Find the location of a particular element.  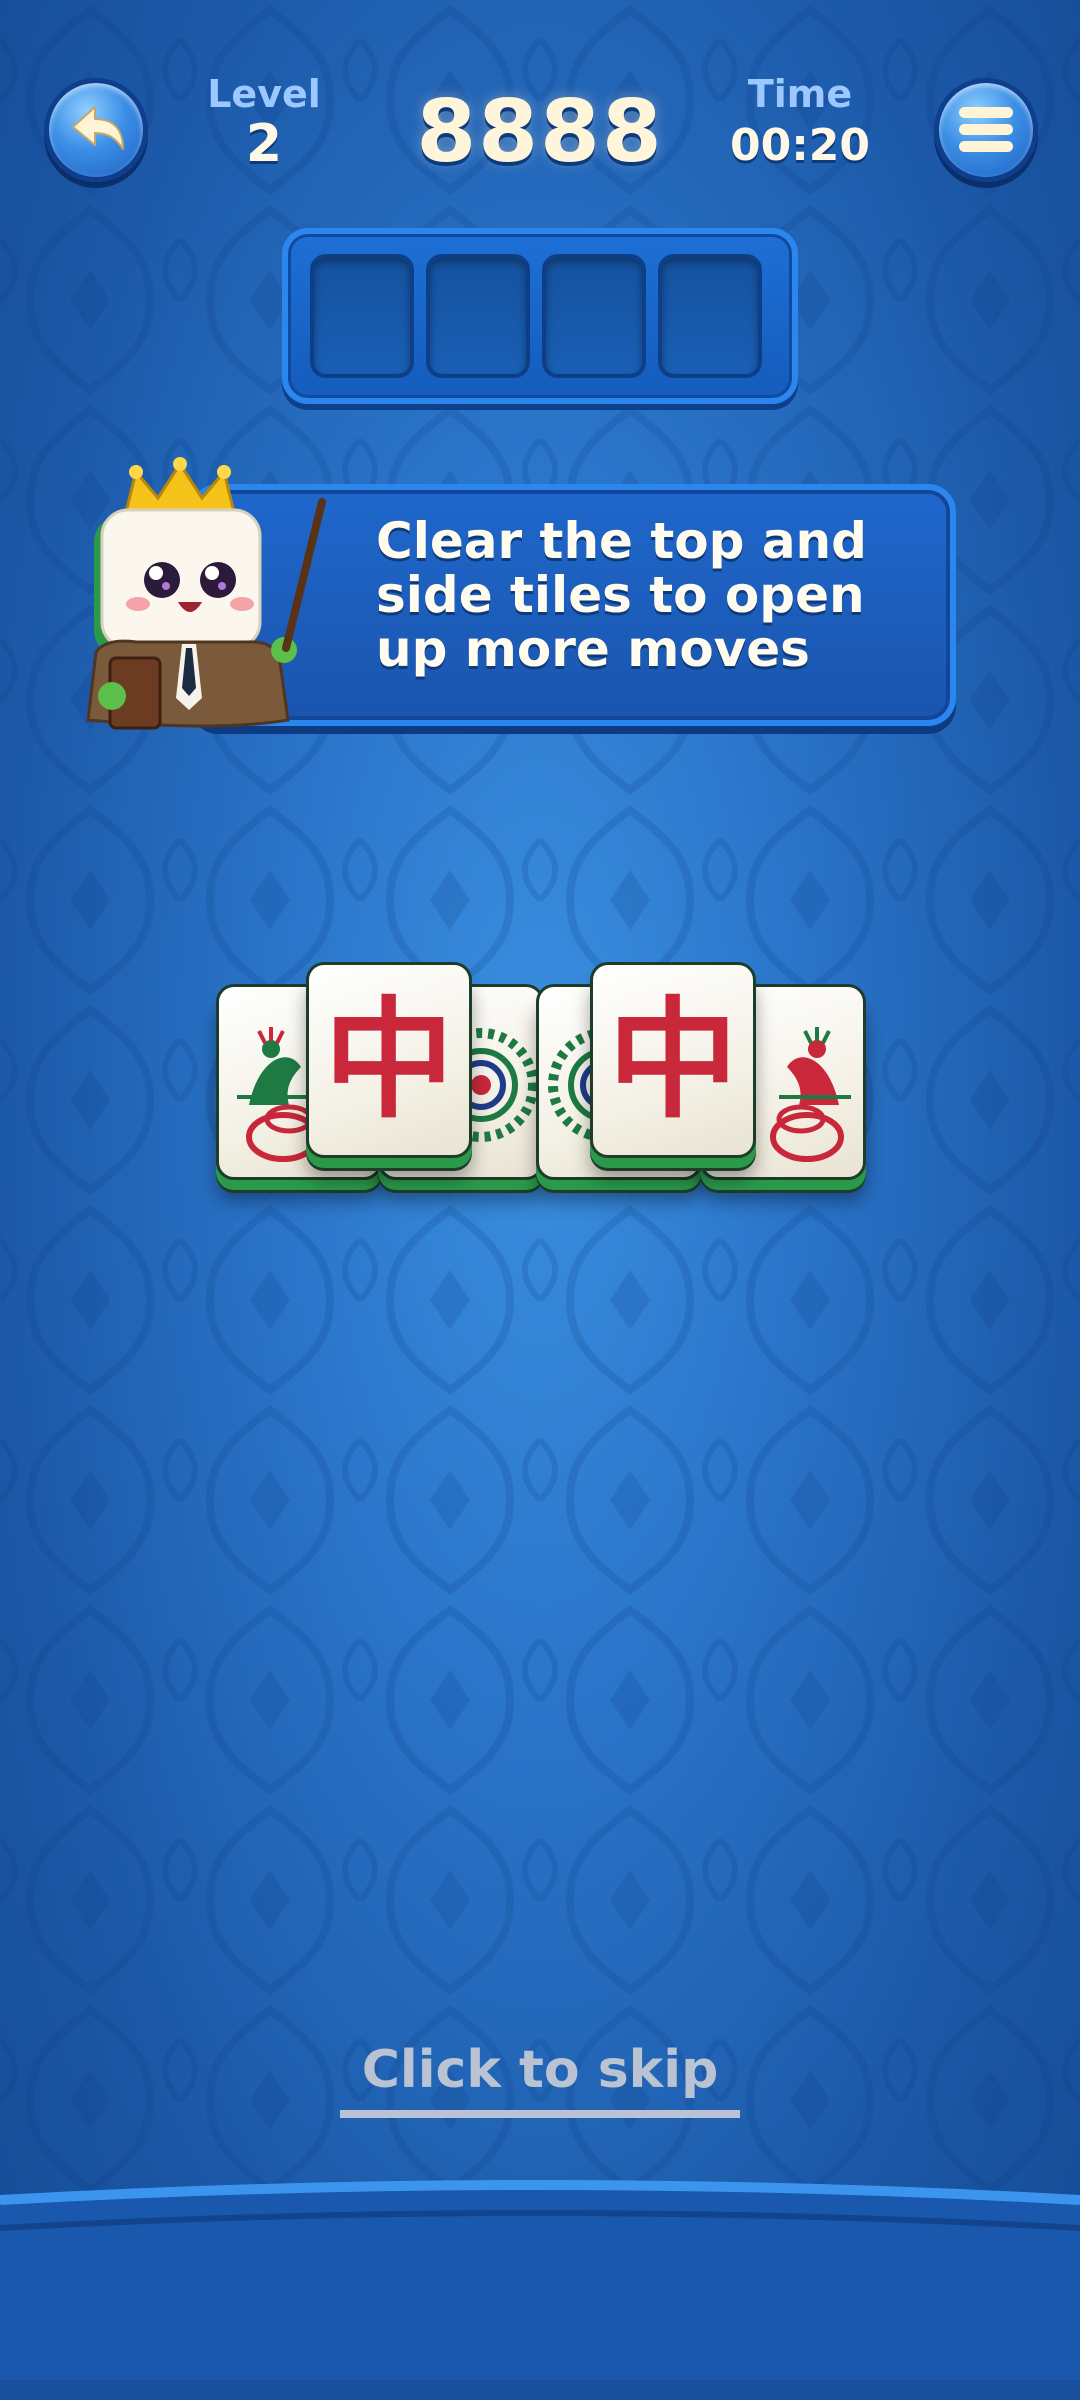

time-value: 00:20 is located at coordinates (800, 145).